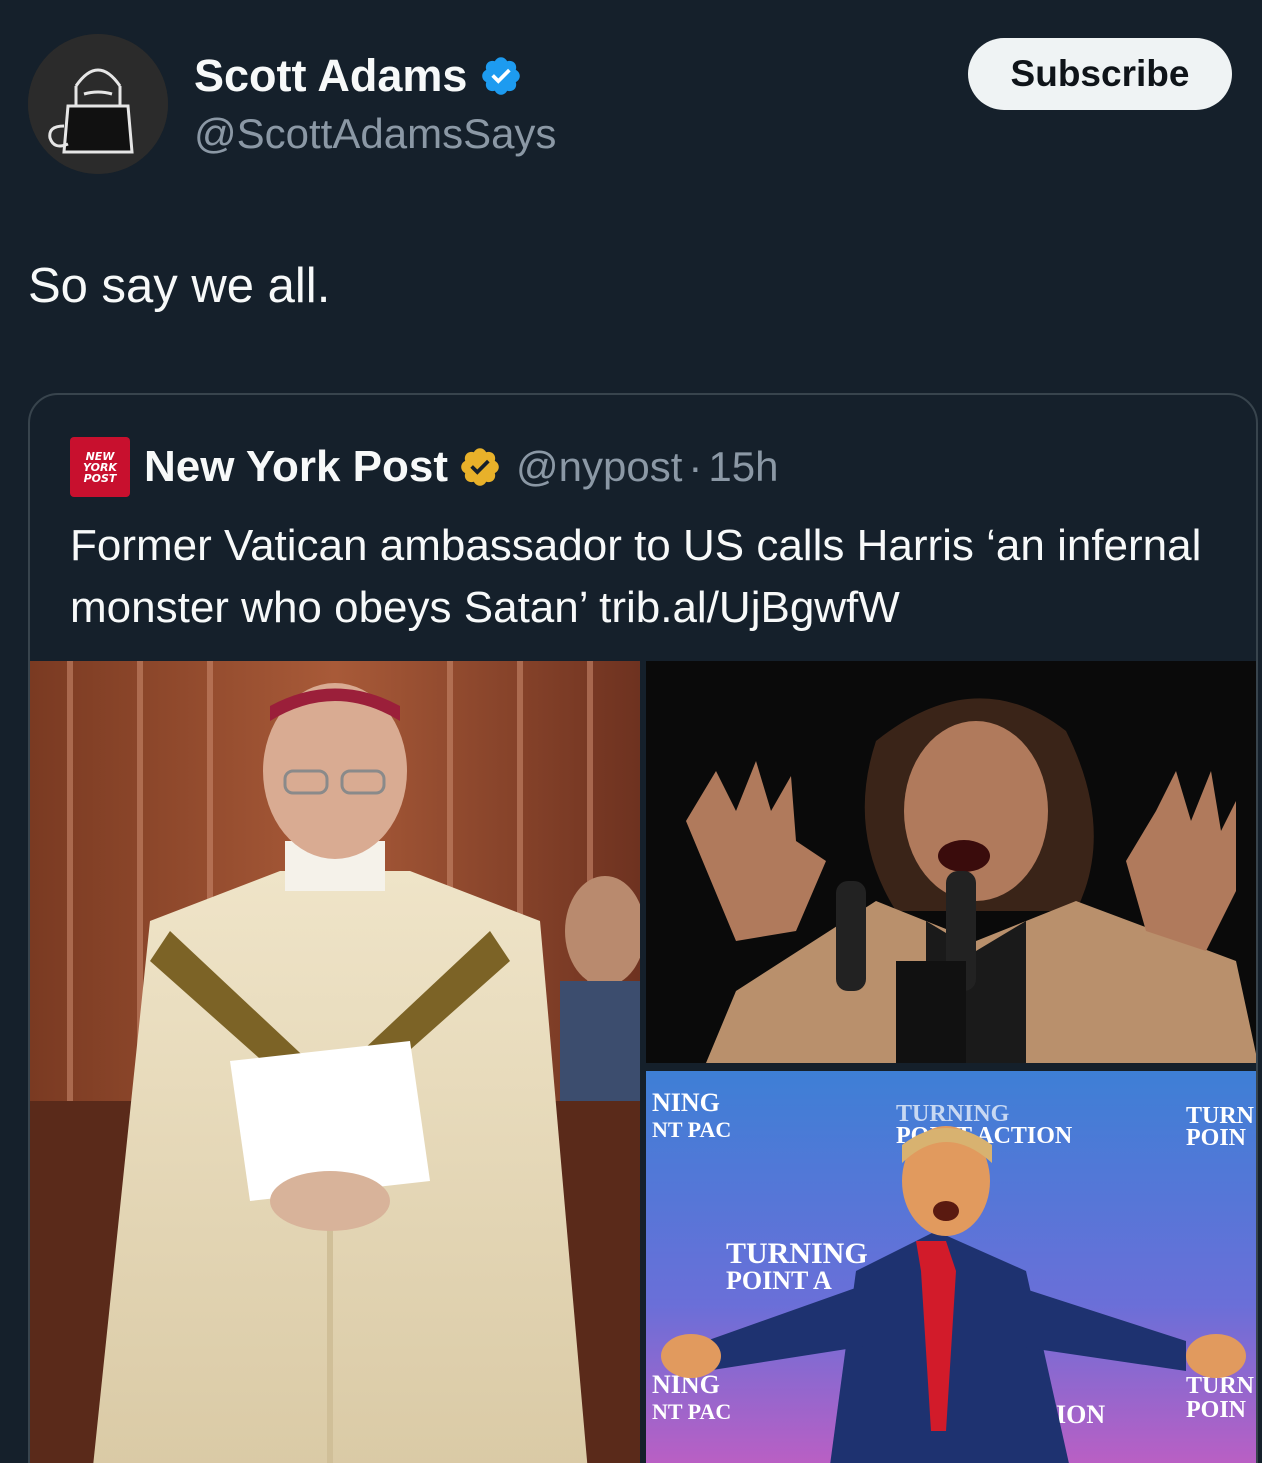  Describe the element at coordinates (1100, 74) in the screenshot. I see `subscribe-button: Subscribe` at that location.